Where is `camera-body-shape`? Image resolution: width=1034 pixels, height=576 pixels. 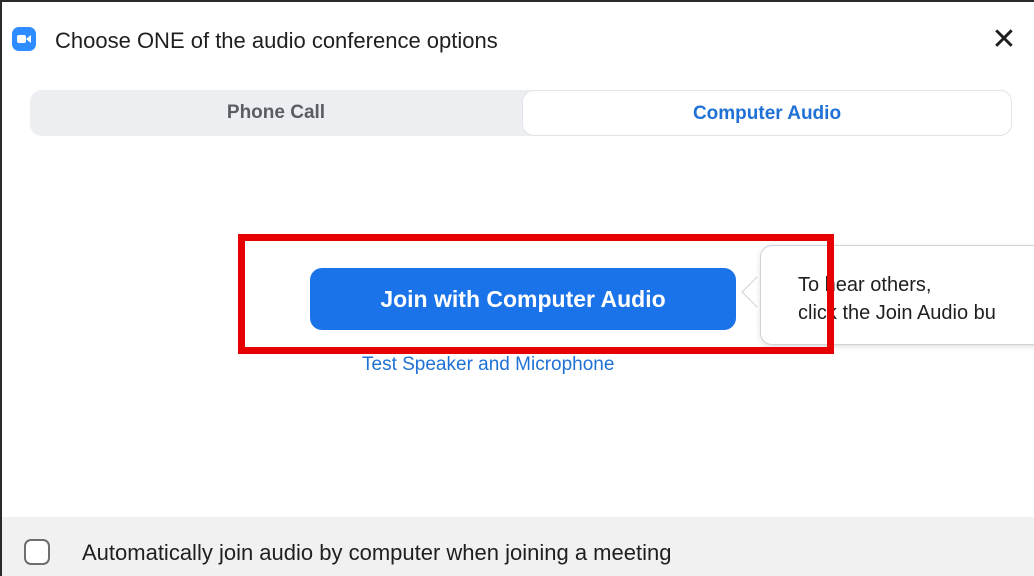
camera-body-shape is located at coordinates (21, 39).